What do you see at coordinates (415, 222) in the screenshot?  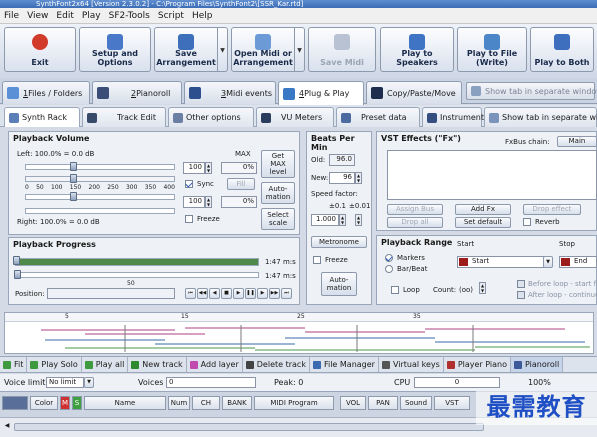 I see `drop-all-button: Drop all` at bounding box center [415, 222].